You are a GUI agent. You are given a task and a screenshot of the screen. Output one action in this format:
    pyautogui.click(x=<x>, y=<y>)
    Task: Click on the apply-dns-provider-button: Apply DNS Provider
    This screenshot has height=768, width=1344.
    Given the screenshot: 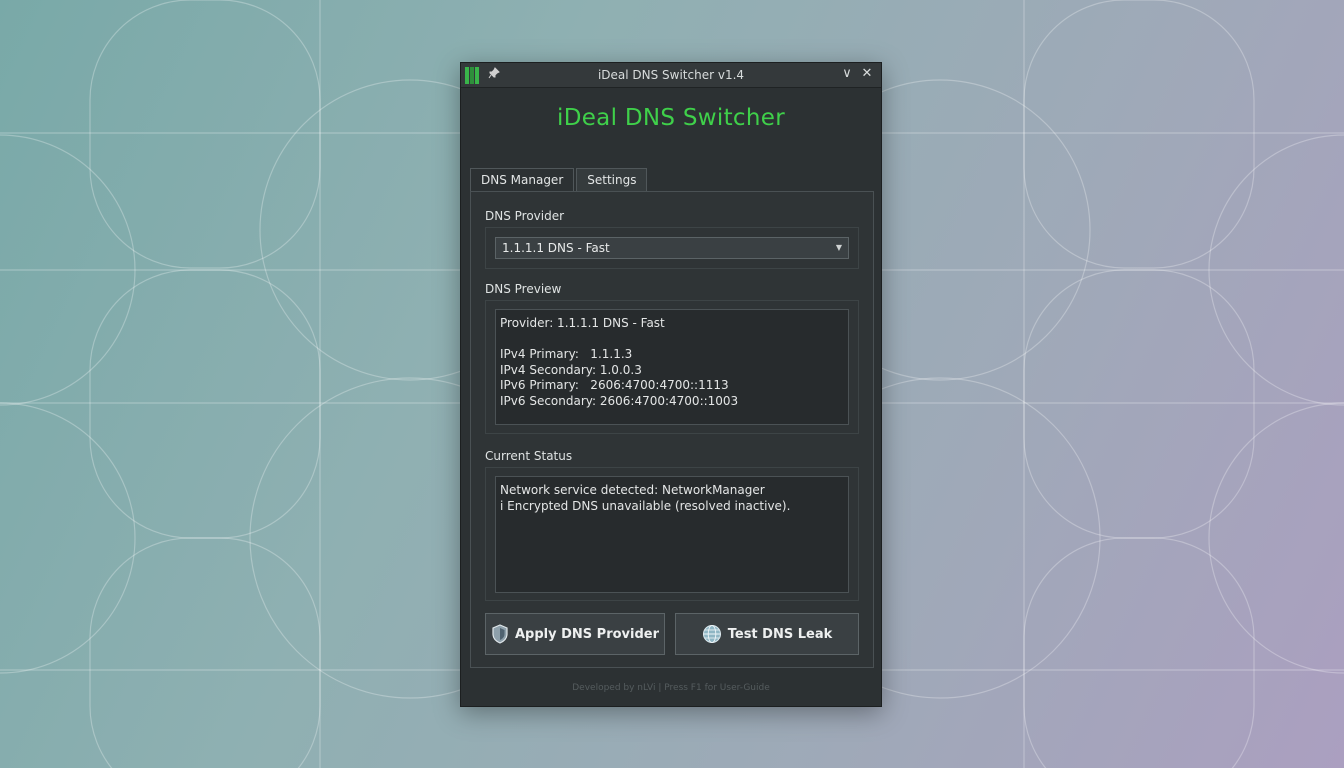 What is the action you would take?
    pyautogui.click(x=575, y=634)
    